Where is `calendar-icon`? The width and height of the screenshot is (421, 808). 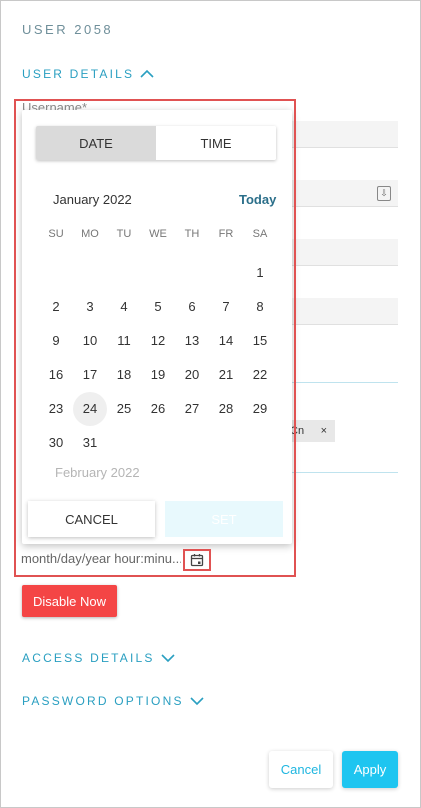 calendar-icon is located at coordinates (197, 560).